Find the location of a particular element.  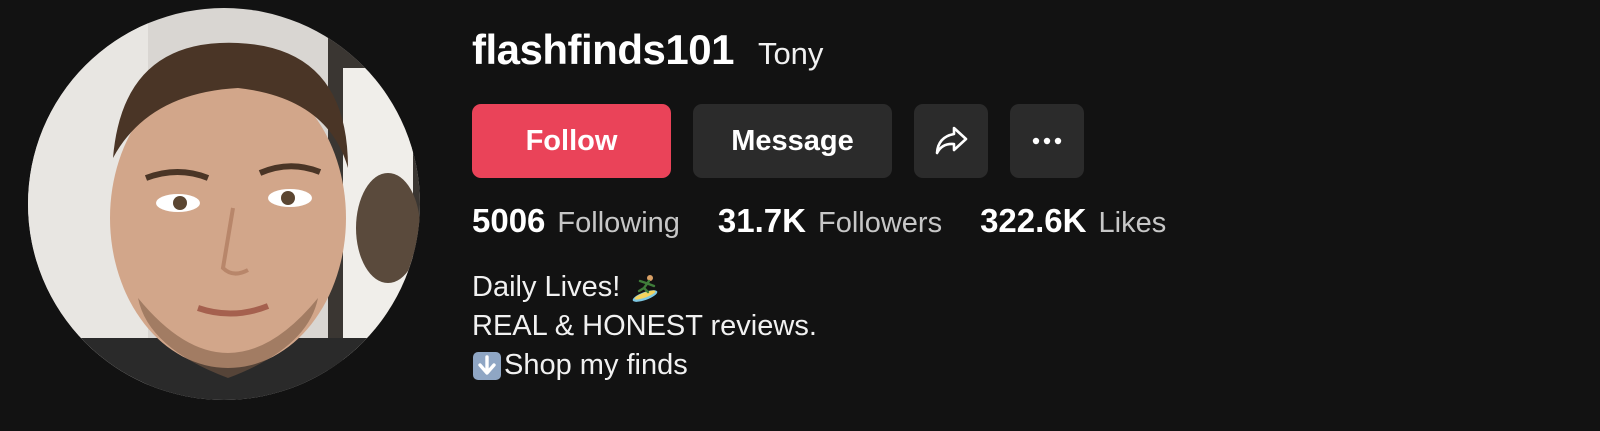

bio-line-1: Daily Lives! is located at coordinates (644, 287).